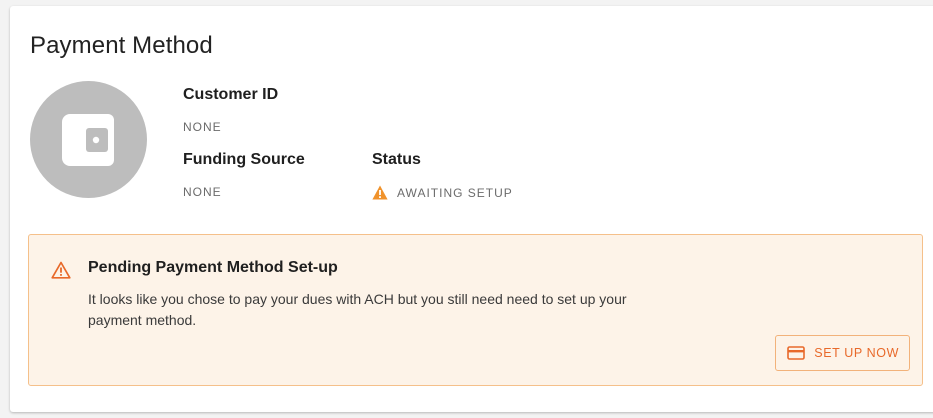  Describe the element at coordinates (856, 353) in the screenshot. I see `set-up-now-label: SET UP NOW` at that location.